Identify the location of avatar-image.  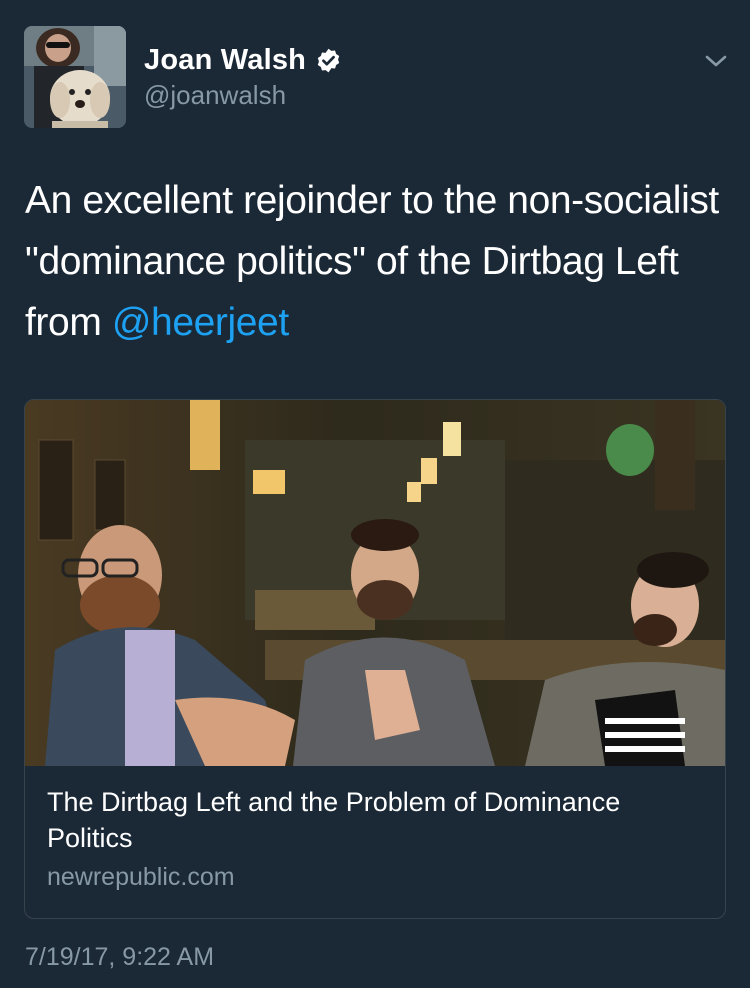
(75, 77).